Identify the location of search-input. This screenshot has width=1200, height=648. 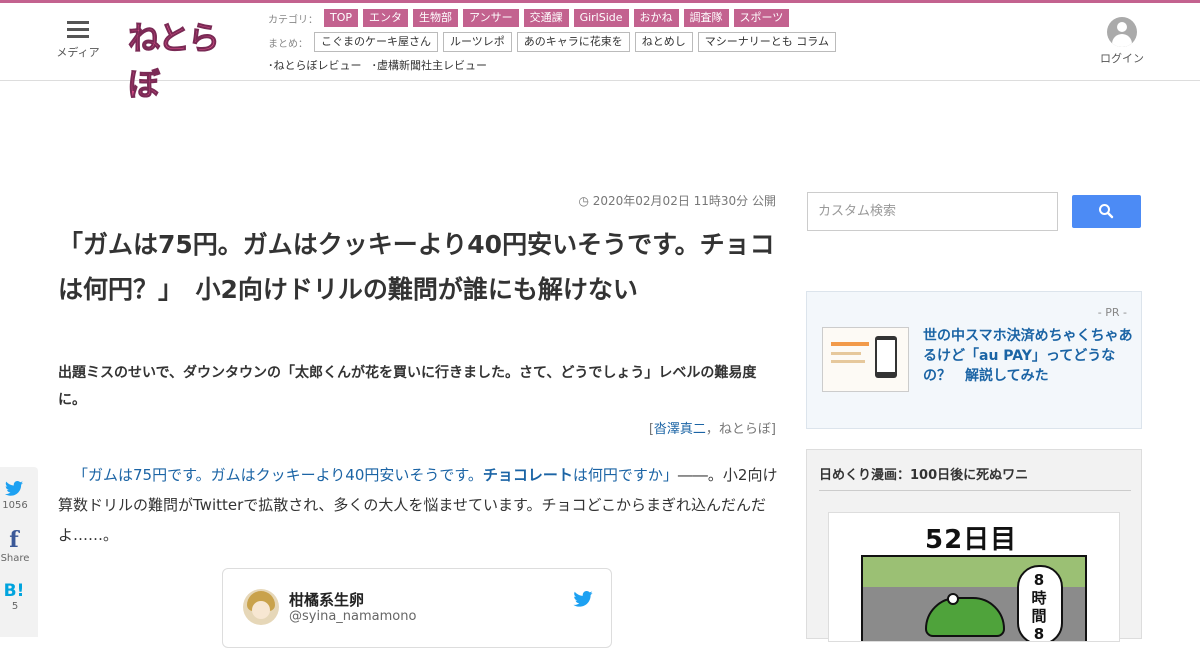
(932, 211).